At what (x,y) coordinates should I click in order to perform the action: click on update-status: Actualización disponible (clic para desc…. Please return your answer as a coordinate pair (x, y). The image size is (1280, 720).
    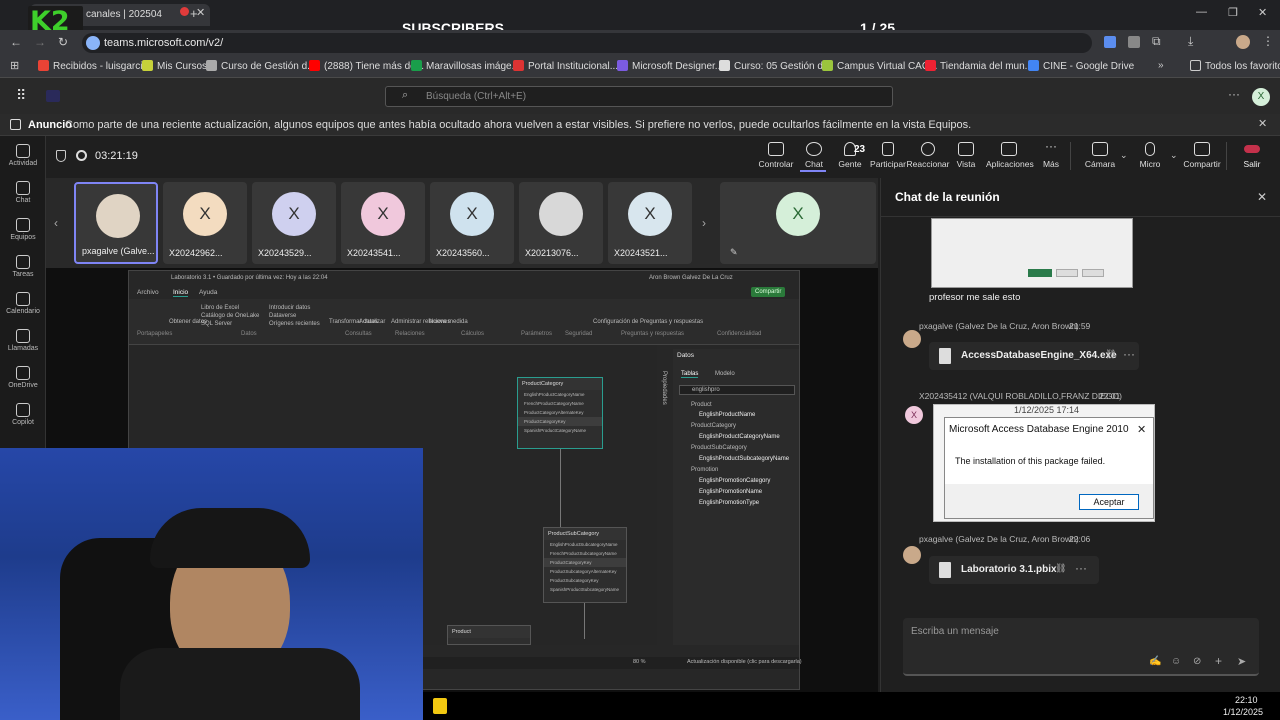
    Looking at the image, I should click on (744, 662).